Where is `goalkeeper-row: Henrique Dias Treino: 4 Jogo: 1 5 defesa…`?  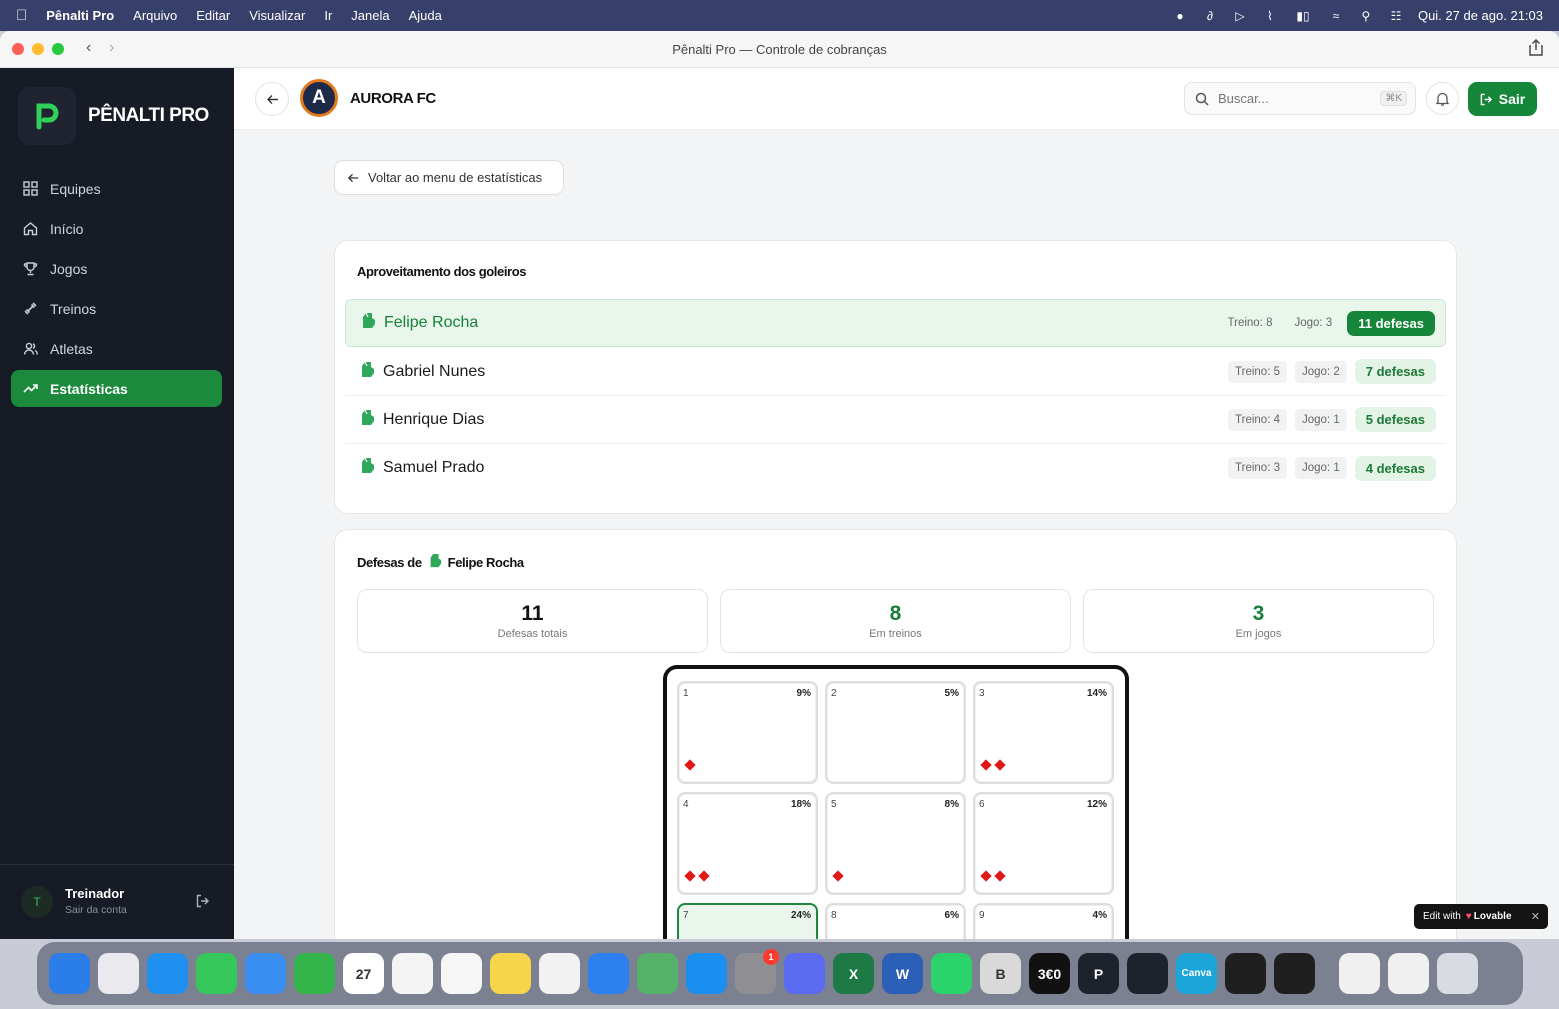
goalkeeper-row: Henrique Dias Treino: 4 Jogo: 1 5 defesa… is located at coordinates (895, 420).